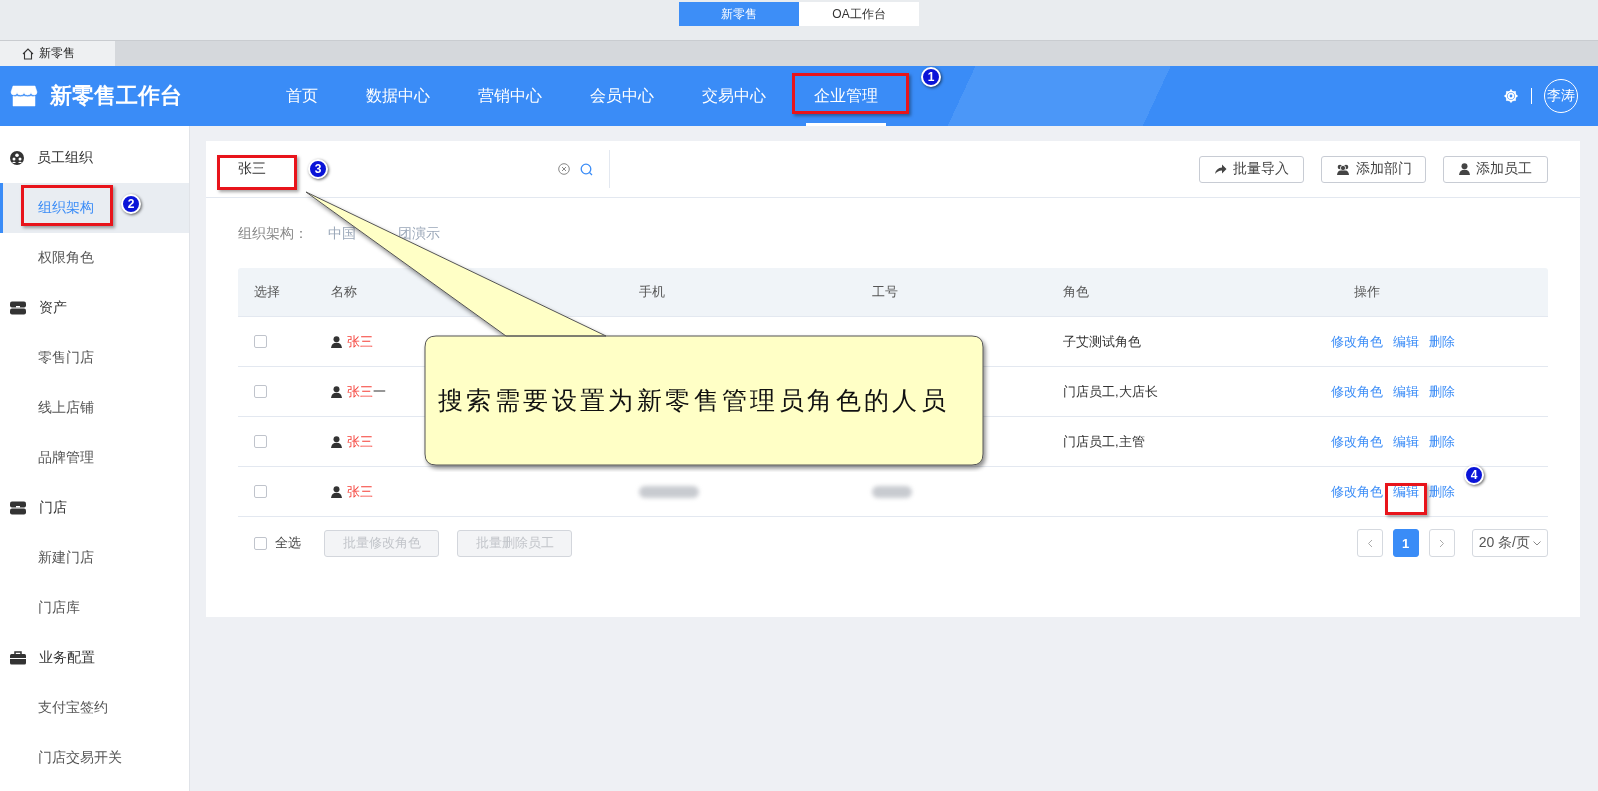 The image size is (1598, 791). Describe the element at coordinates (53, 308) in the screenshot. I see `sidebar-group: 资产` at that location.